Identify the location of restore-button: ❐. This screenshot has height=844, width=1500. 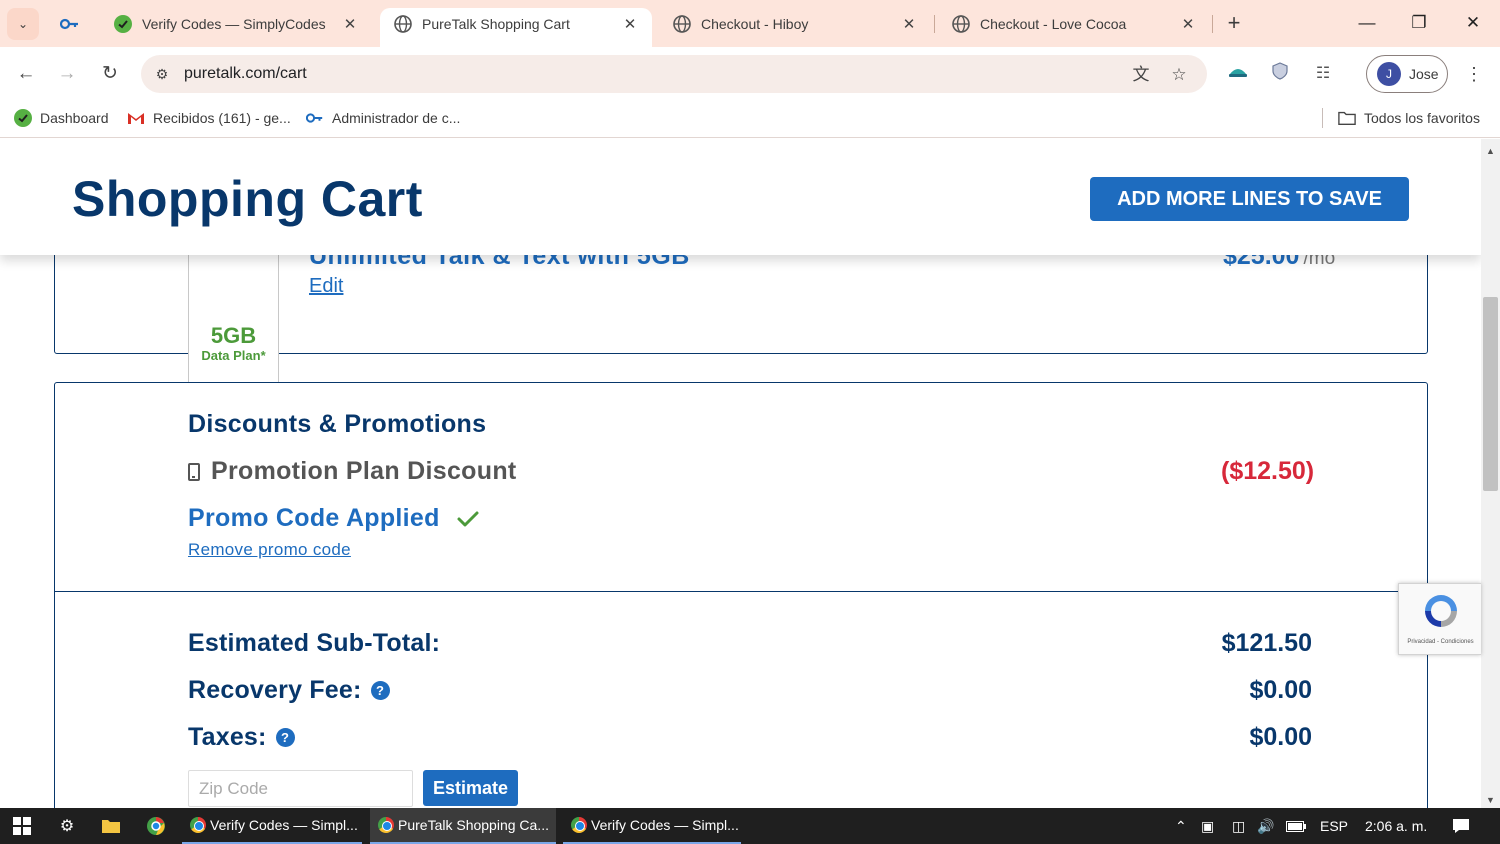
(1419, 23).